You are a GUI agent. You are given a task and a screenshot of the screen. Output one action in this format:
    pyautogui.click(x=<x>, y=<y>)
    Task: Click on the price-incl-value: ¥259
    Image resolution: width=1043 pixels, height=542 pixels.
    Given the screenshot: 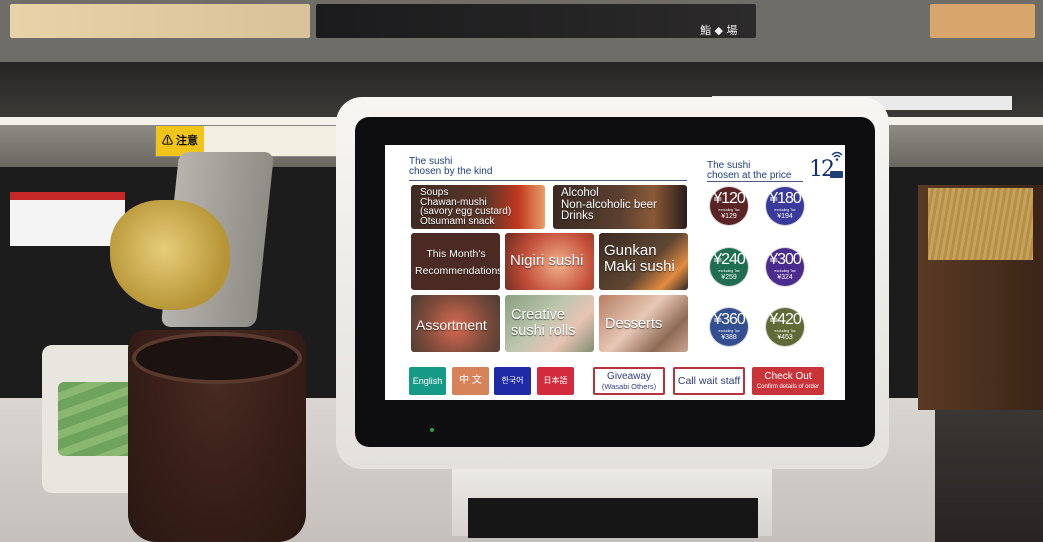 What is the action you would take?
    pyautogui.click(x=729, y=277)
    